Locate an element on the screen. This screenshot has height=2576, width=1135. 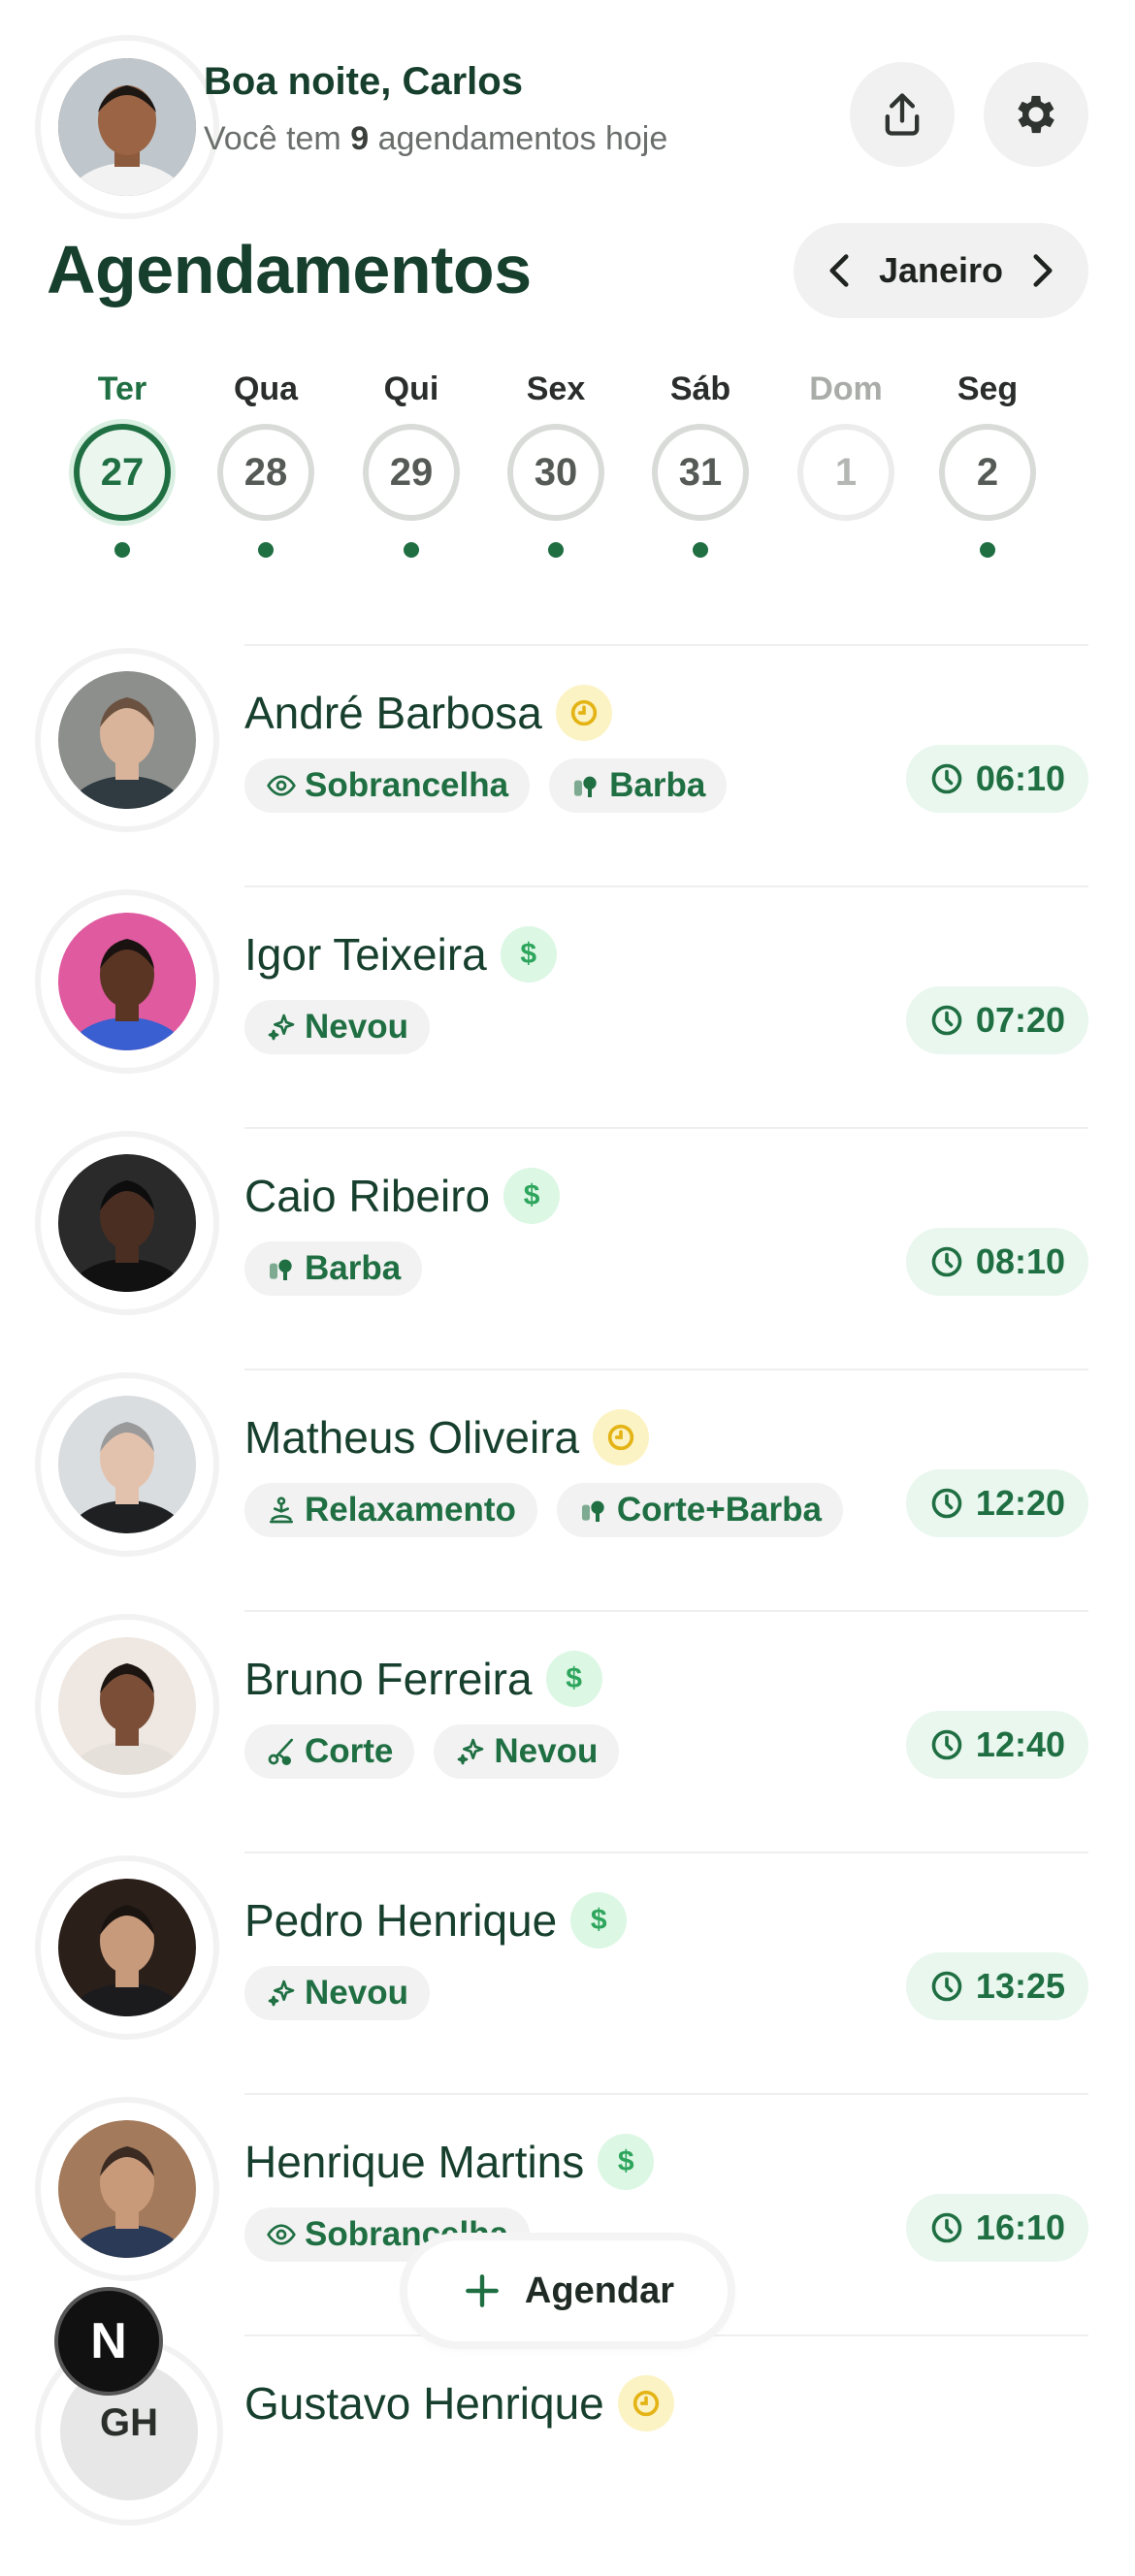
calendar-day-2: Seg 2 is located at coordinates (988, 464).